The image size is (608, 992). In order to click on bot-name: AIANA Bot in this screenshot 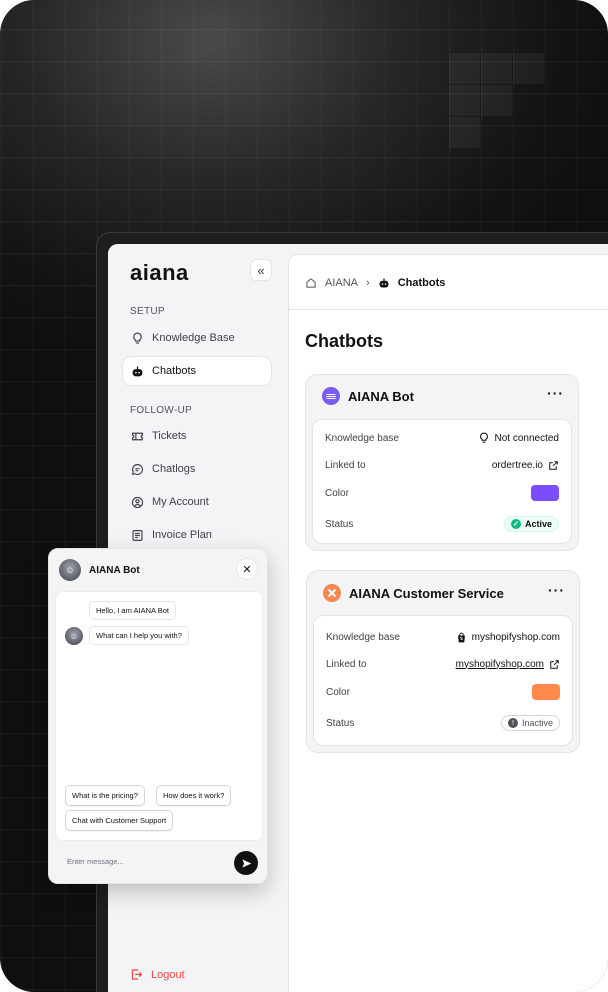, I will do `click(381, 396)`.